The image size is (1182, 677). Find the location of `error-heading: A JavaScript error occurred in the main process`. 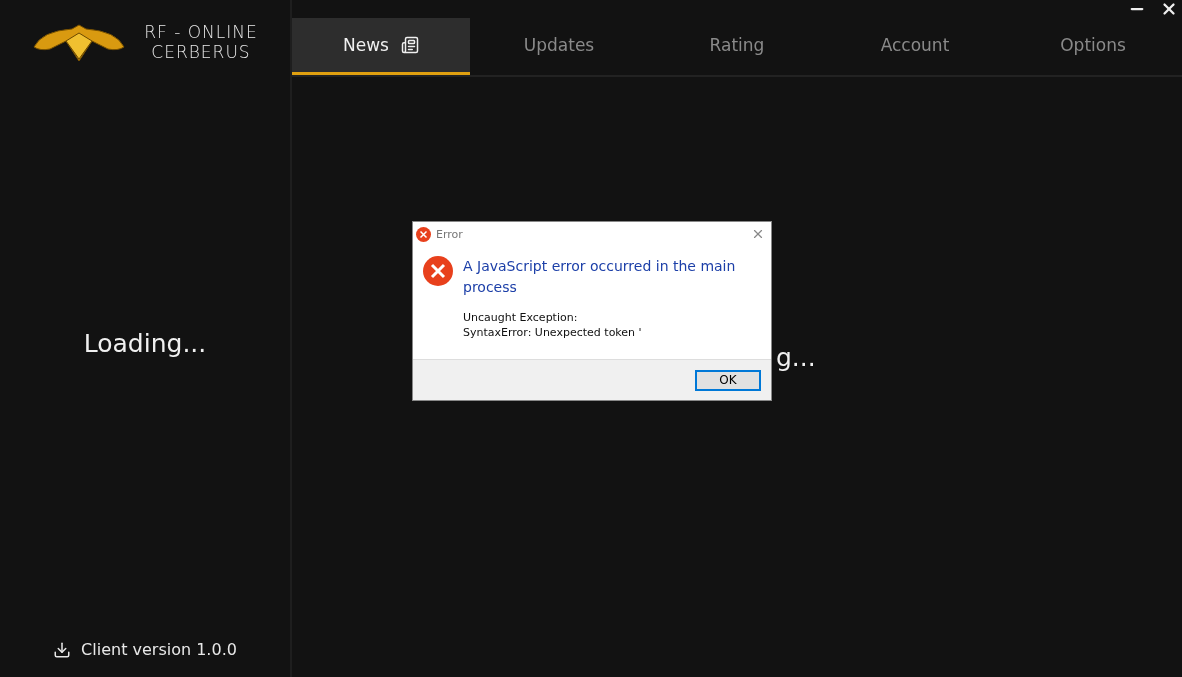

error-heading: A JavaScript error occurred in the main process is located at coordinates (600, 277).